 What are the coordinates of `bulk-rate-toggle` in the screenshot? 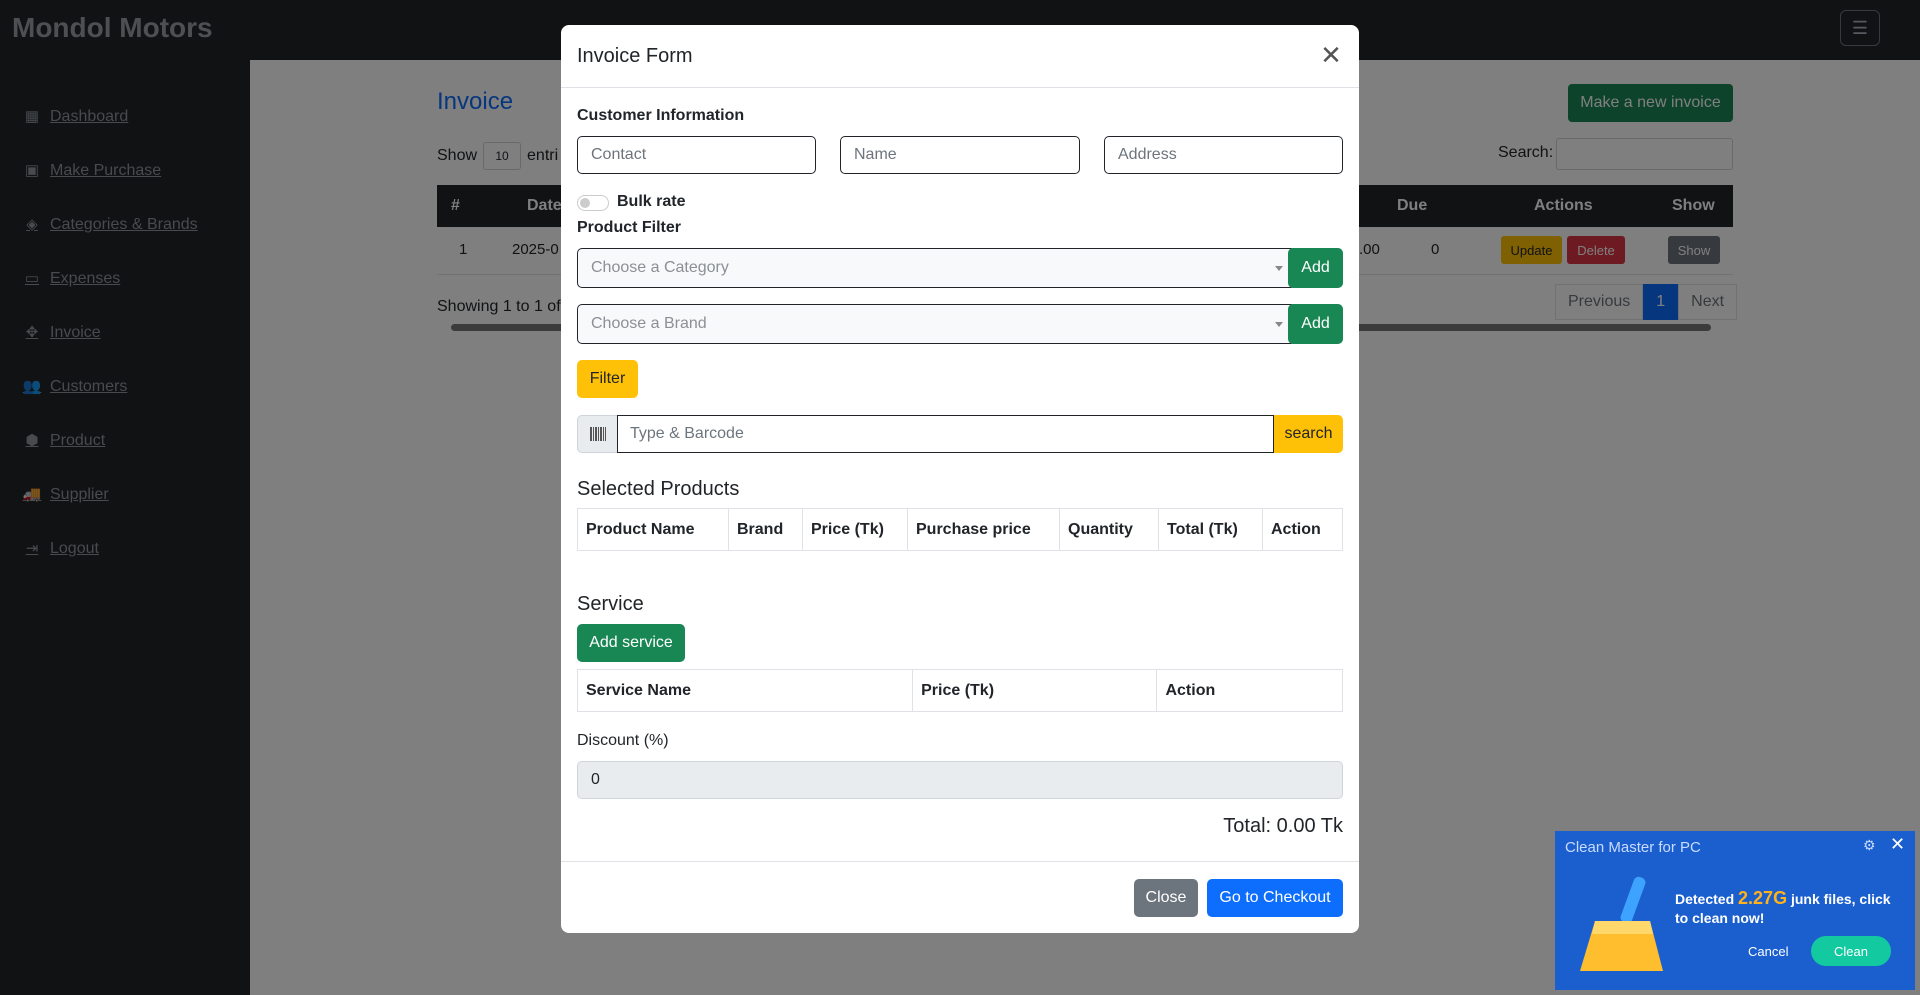 It's located at (593, 203).